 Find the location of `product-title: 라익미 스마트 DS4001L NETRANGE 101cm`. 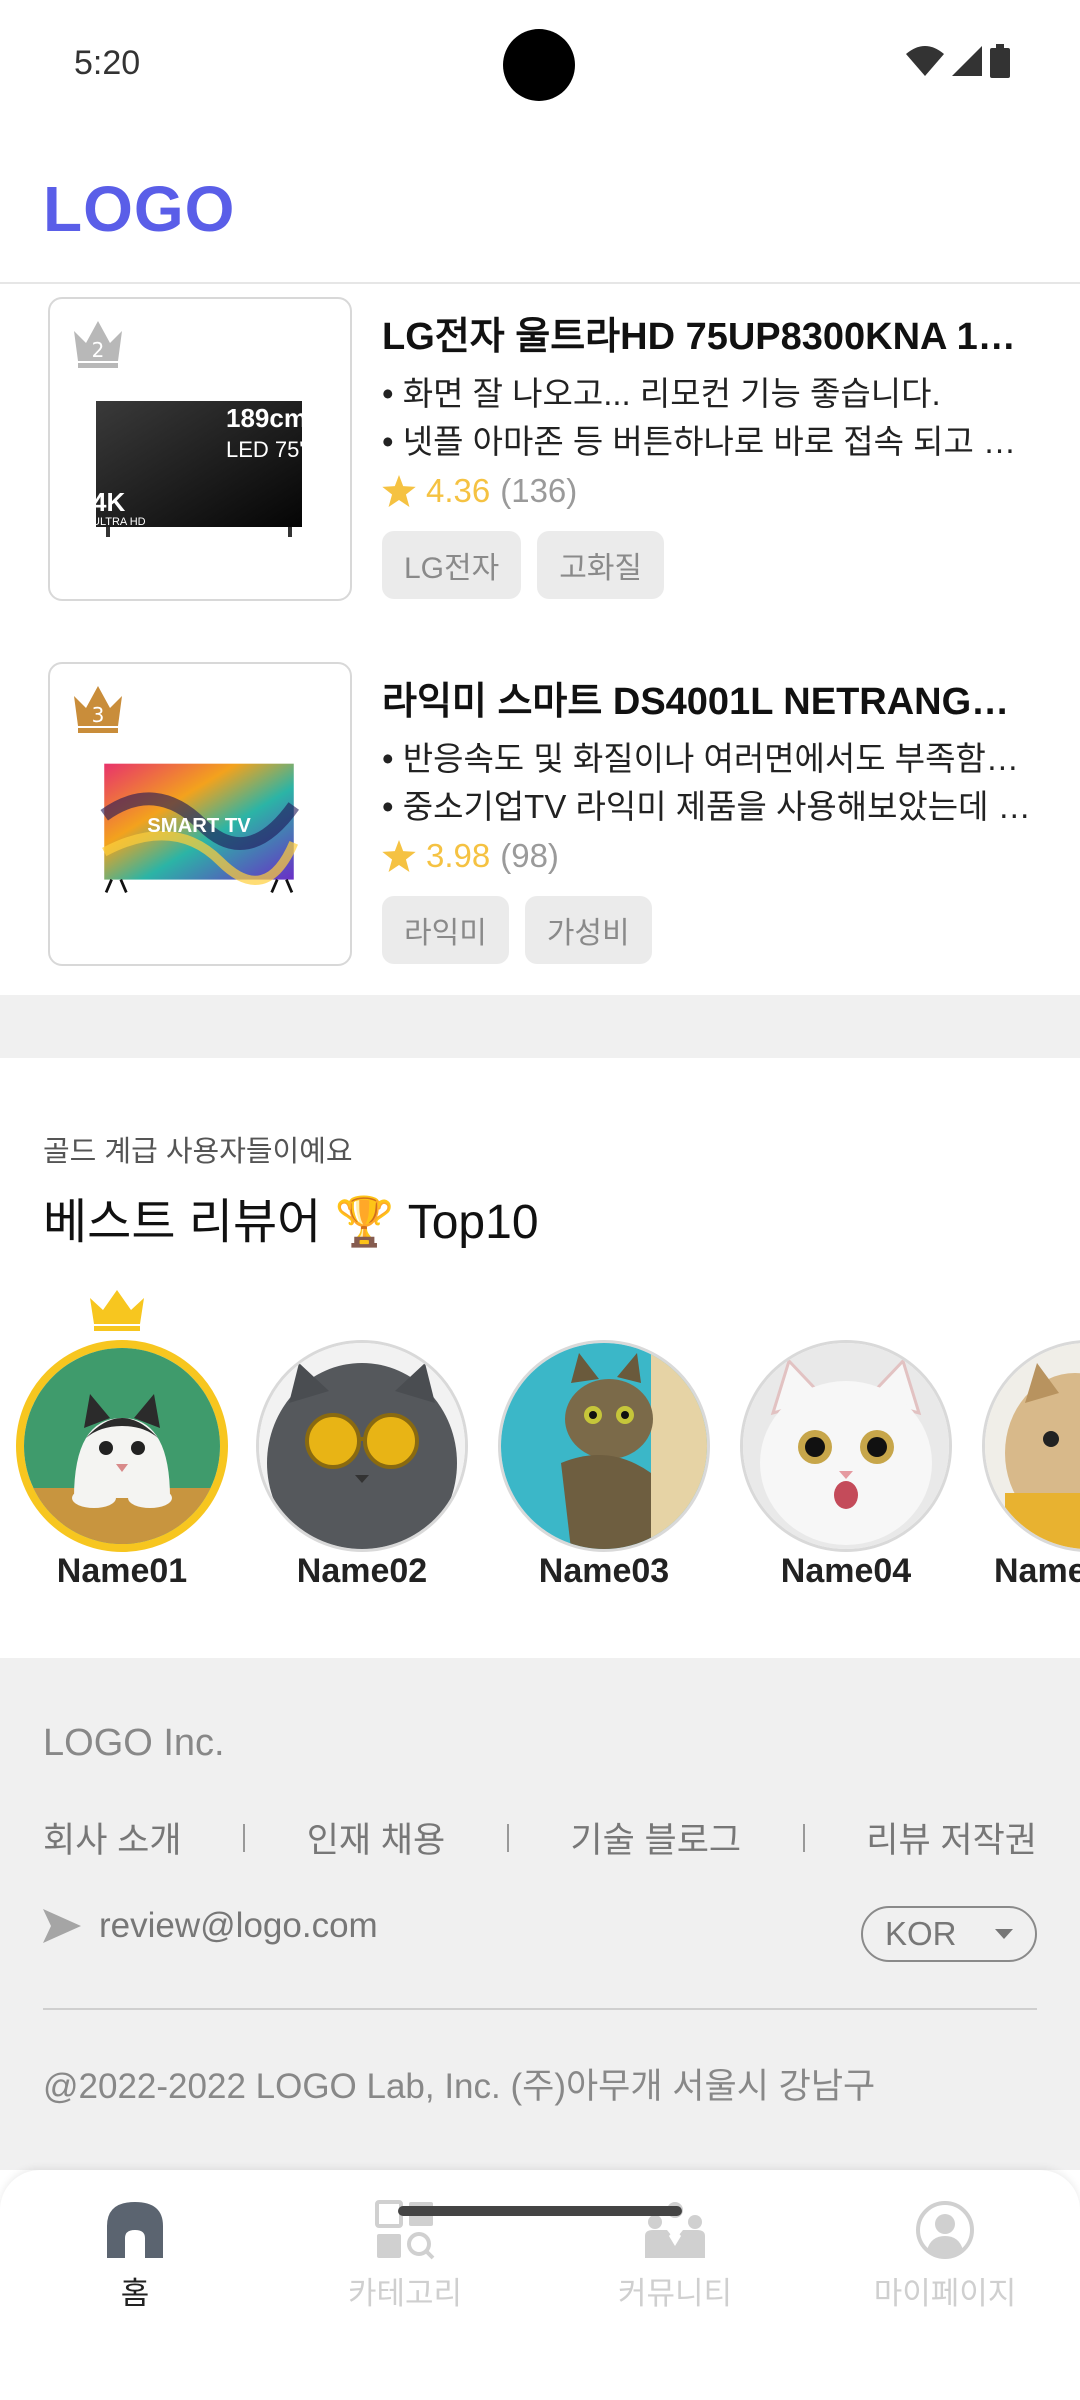

product-title: 라익미 스마트 DS4001L NETRANGE 101cm is located at coordinates (707, 697).